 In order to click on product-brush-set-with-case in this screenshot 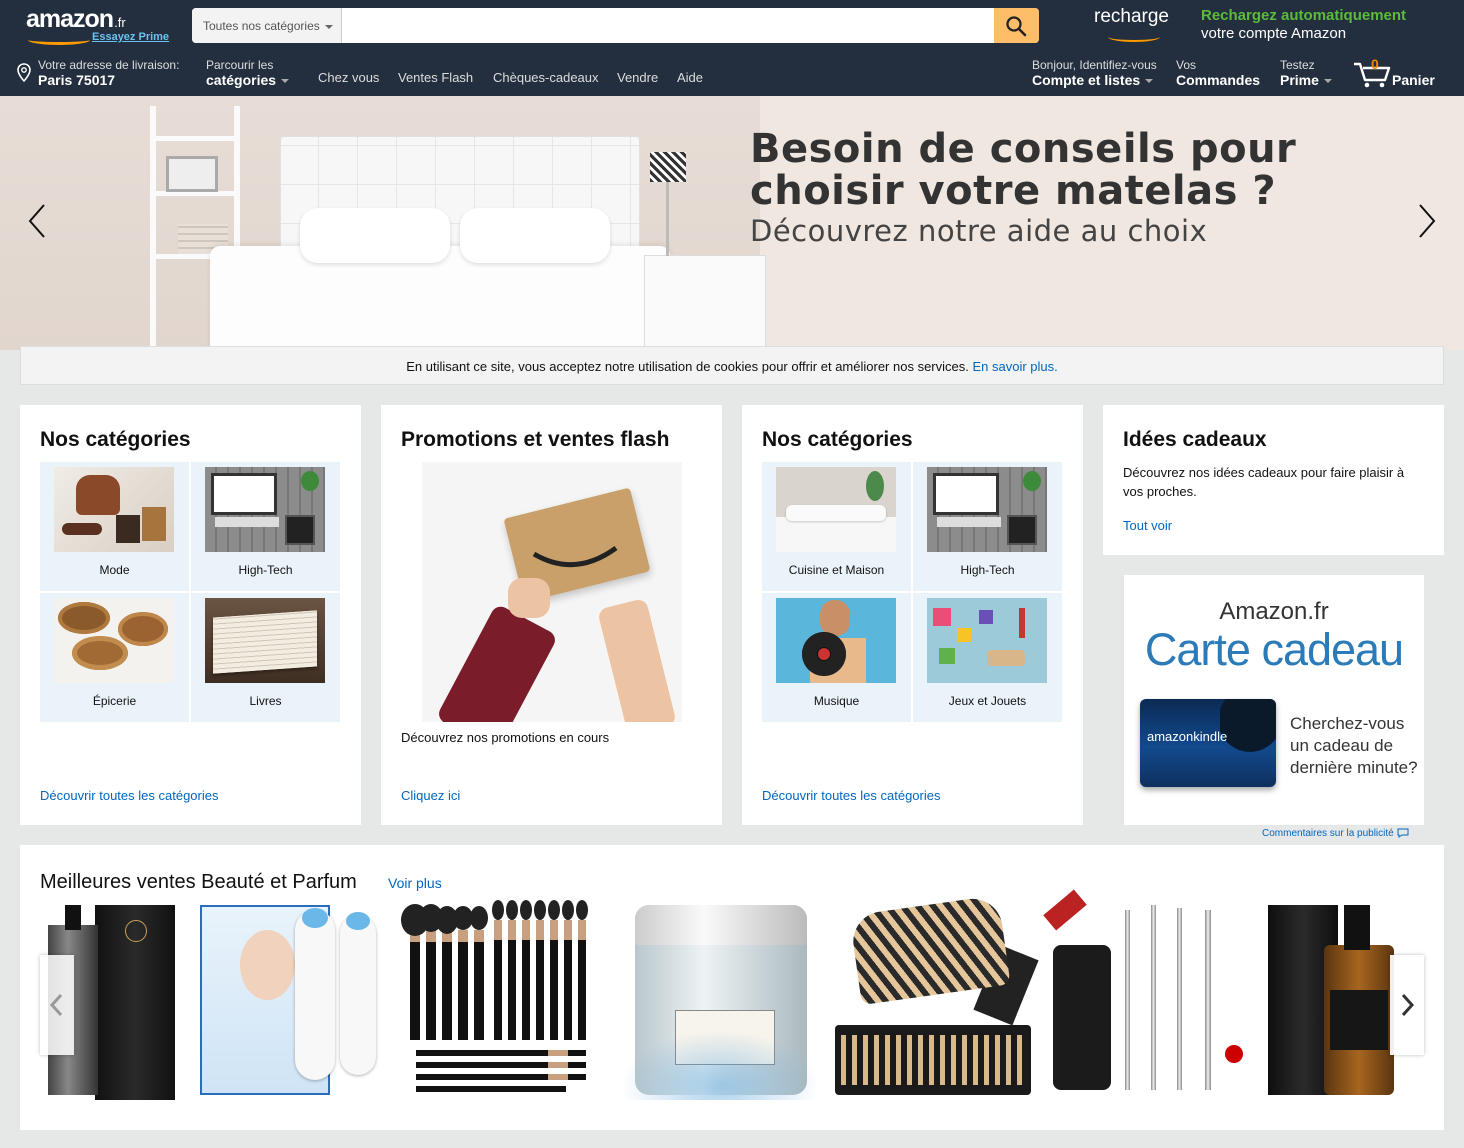, I will do `click(937, 997)`.